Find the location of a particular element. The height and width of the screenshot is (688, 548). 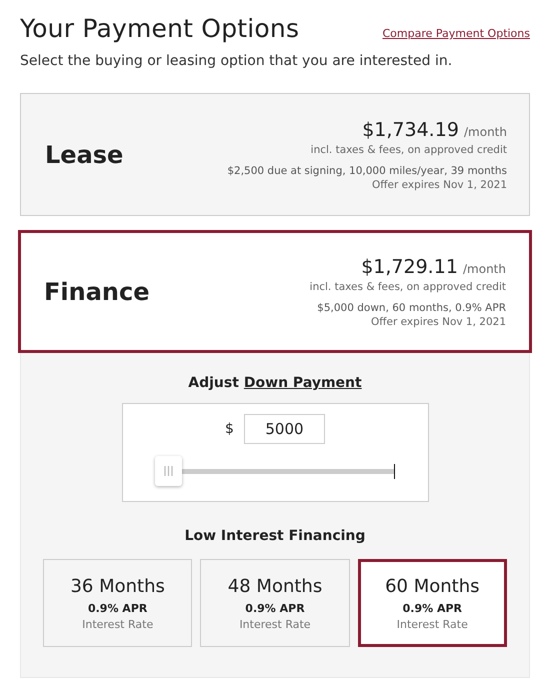

compare-link: Compare Payment Options is located at coordinates (456, 33).